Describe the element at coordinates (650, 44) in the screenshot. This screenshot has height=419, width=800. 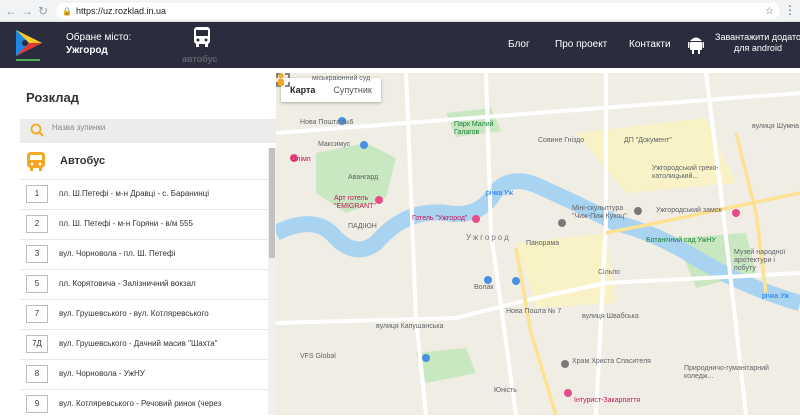
I see `nav-contacts: Контакти` at that location.